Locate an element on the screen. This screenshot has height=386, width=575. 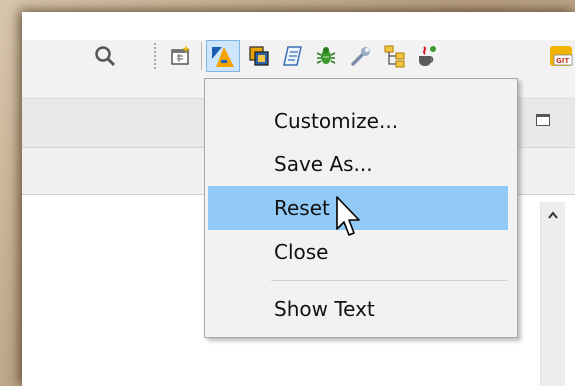
menu-item-label: Show Text is located at coordinates (324, 309).